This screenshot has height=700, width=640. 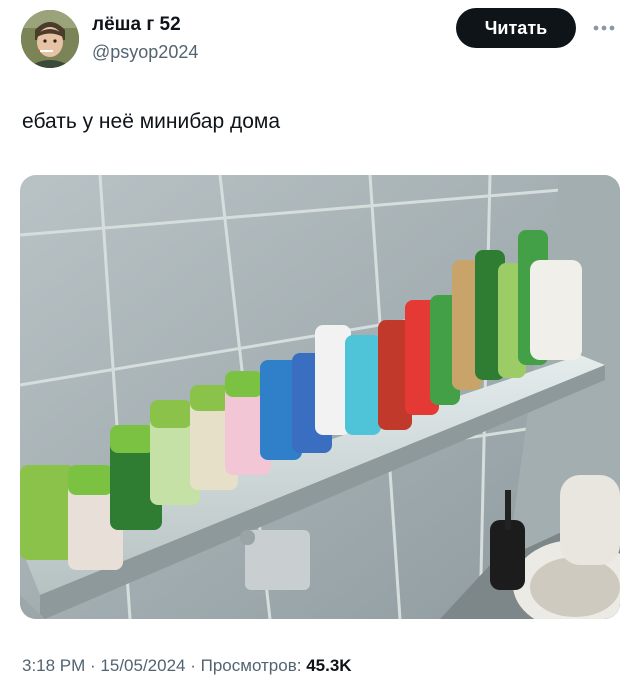 I want to click on author-name: лёша г 52, so click(x=136, y=25).